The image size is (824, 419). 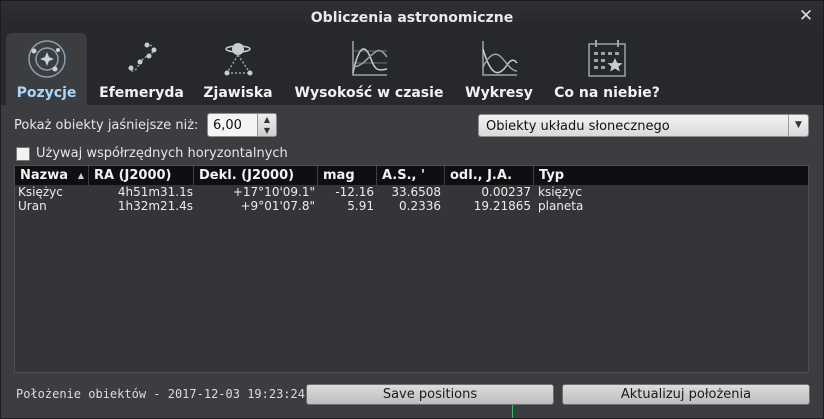 I want to click on spin-buttons: ▲ ▼, so click(x=266, y=125).